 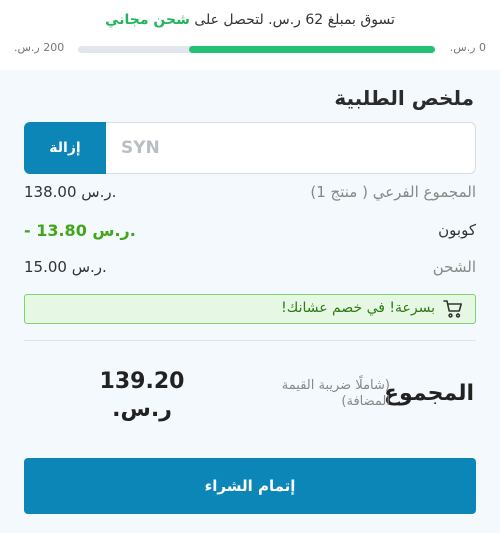 What do you see at coordinates (311, 49) in the screenshot?
I see `progress-fill` at bounding box center [311, 49].